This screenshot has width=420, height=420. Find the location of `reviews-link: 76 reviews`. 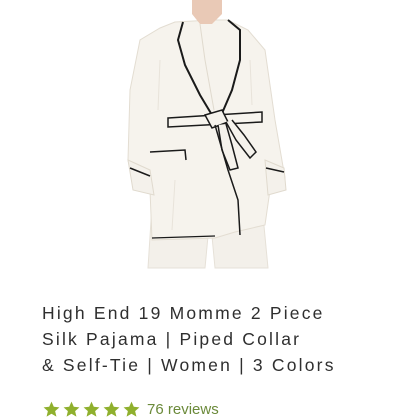

reviews-link: 76 reviews is located at coordinates (183, 409).